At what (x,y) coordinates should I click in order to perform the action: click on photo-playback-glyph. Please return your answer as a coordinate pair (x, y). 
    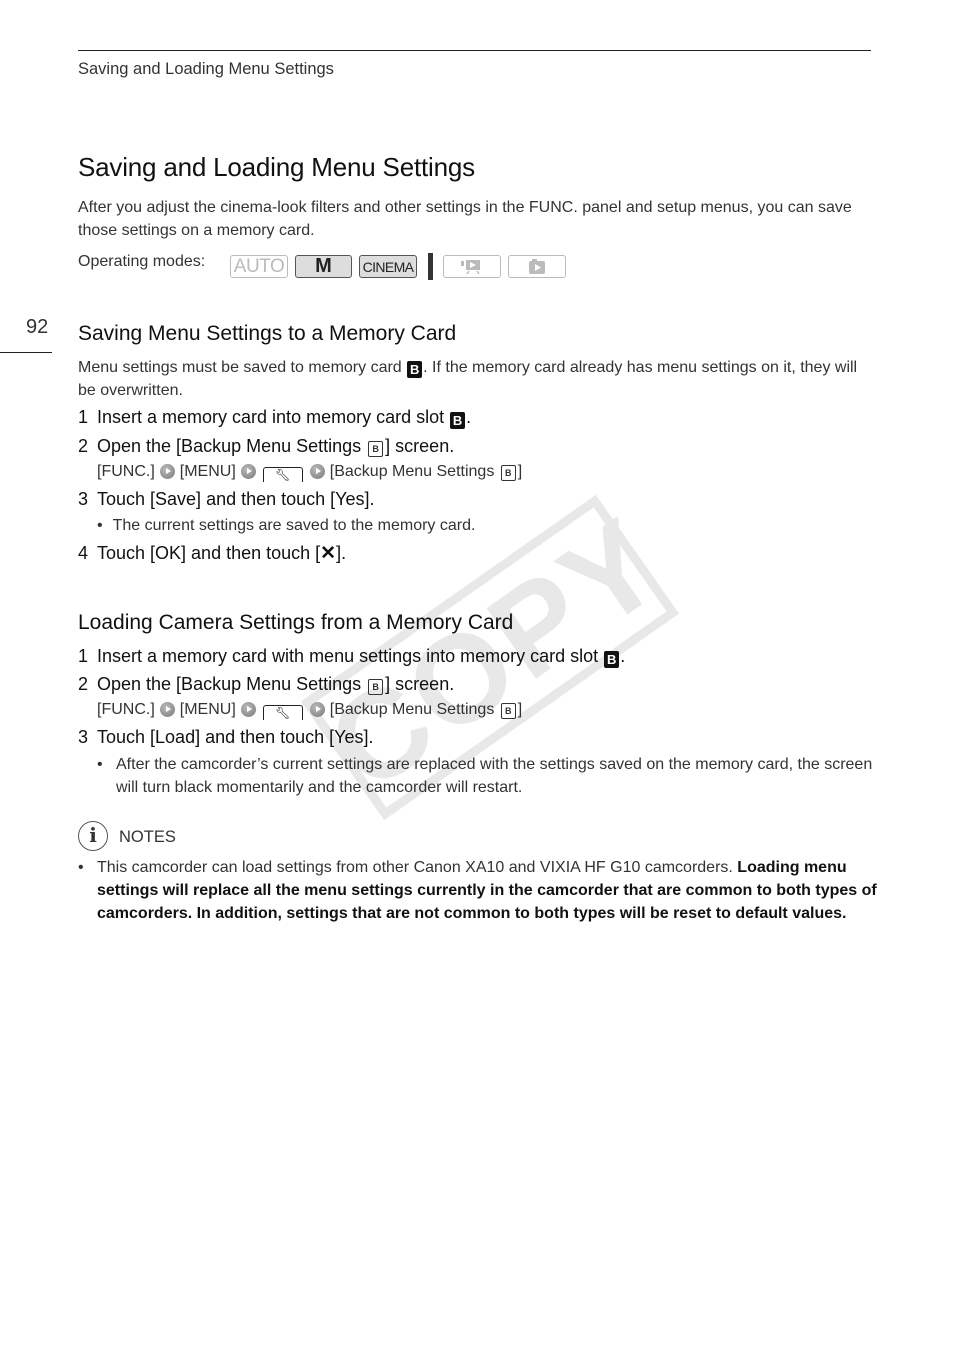
    Looking at the image, I should click on (537, 266).